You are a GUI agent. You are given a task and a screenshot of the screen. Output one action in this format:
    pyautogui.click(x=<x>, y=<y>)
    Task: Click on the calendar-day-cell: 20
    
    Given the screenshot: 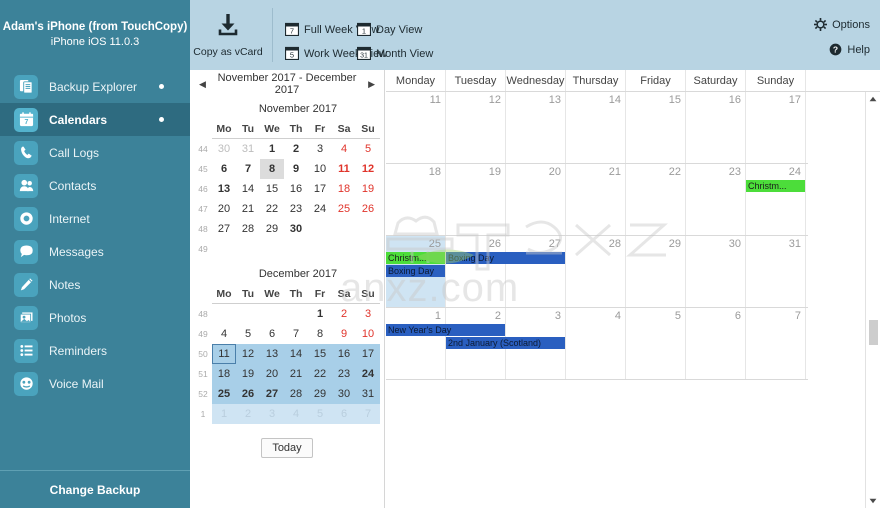 What is the action you would take?
    pyautogui.click(x=536, y=199)
    